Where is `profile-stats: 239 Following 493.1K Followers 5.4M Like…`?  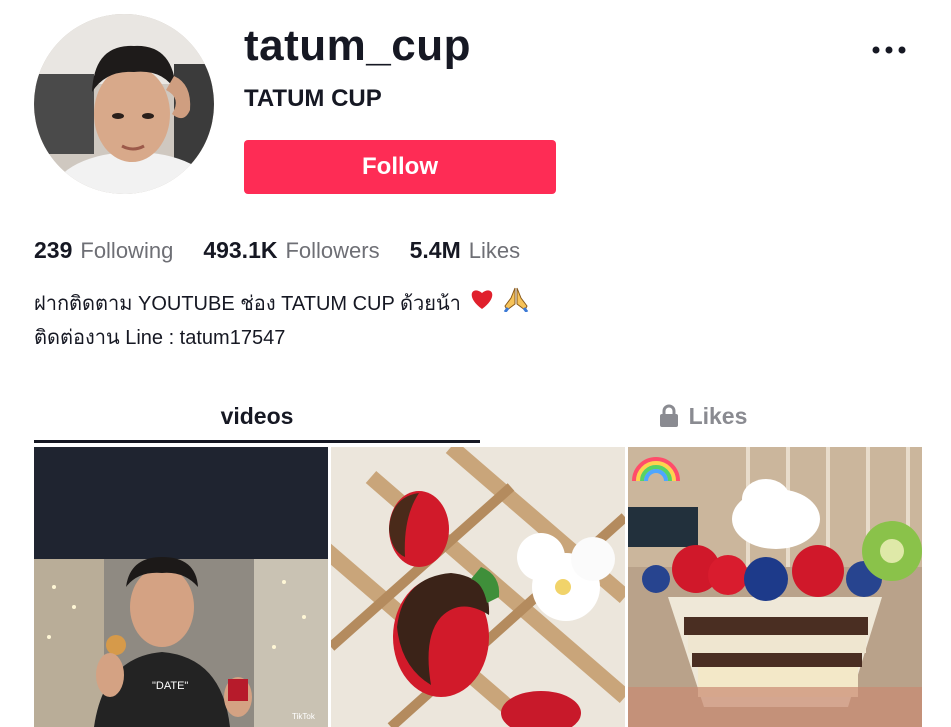 profile-stats: 239 Following 493.1K Followers 5.4M Like… is located at coordinates (292, 250).